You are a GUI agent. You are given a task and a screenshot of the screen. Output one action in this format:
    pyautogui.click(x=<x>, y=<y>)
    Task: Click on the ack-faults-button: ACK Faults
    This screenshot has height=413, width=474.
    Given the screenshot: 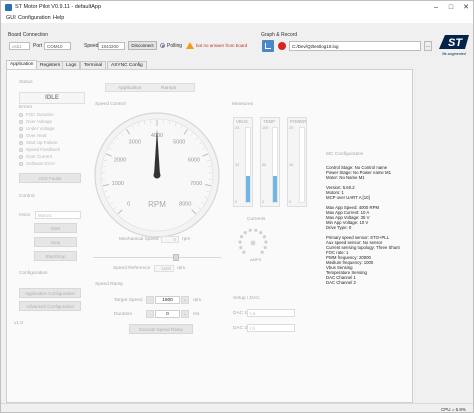 What is the action you would take?
    pyautogui.click(x=50, y=178)
    